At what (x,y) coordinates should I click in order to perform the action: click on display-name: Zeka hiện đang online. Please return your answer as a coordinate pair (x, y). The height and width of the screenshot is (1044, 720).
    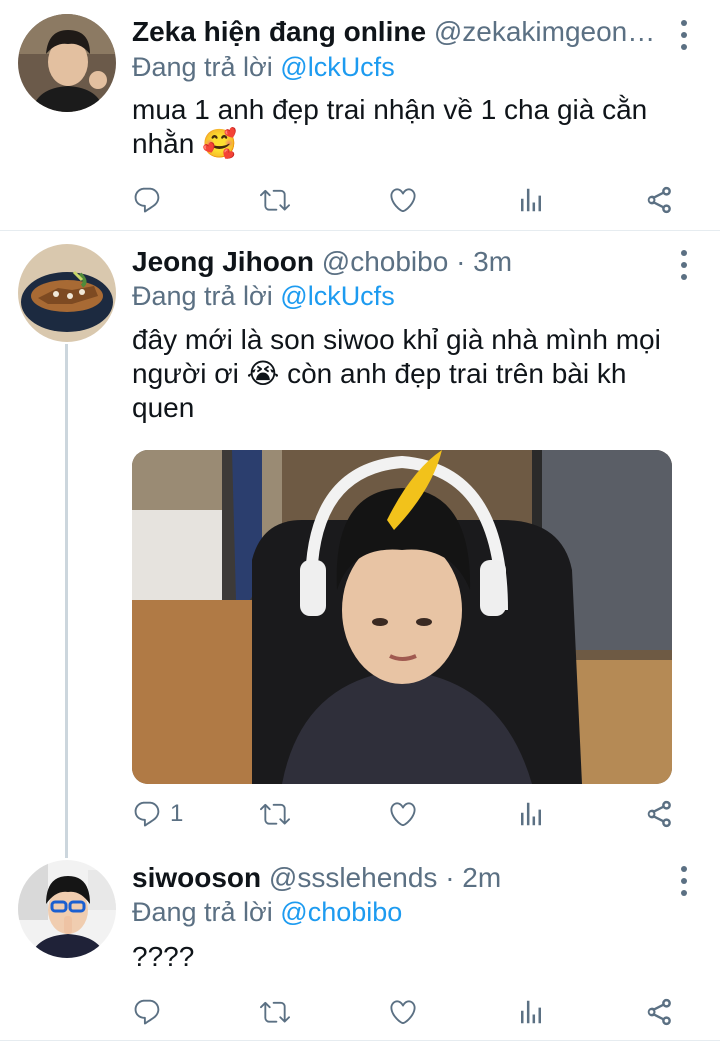
    Looking at the image, I should click on (279, 31).